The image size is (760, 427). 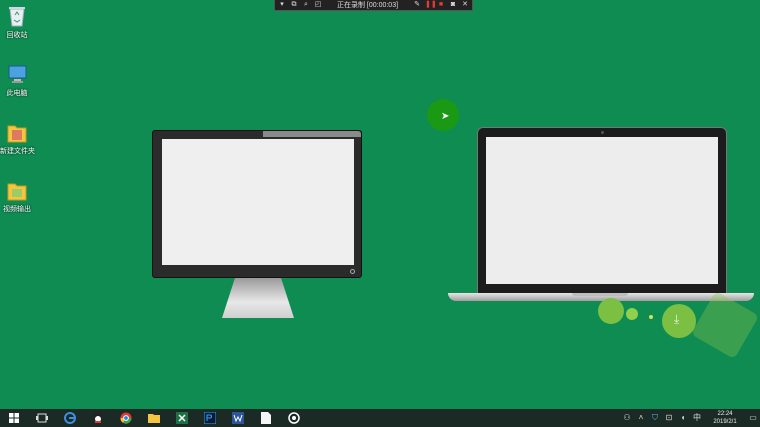 I want to click on monitor-screen, so click(x=258, y=202).